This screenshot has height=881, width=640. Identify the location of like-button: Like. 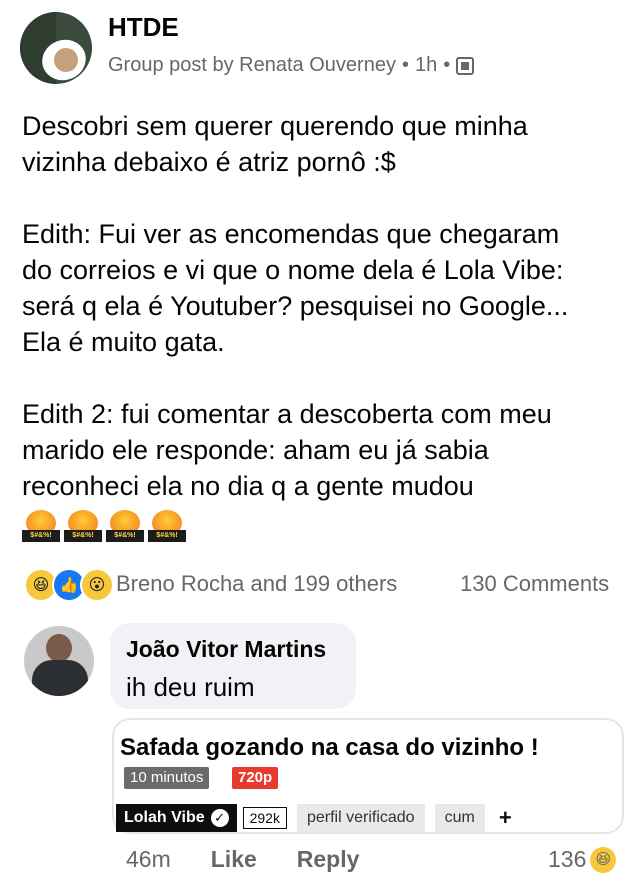
(234, 859).